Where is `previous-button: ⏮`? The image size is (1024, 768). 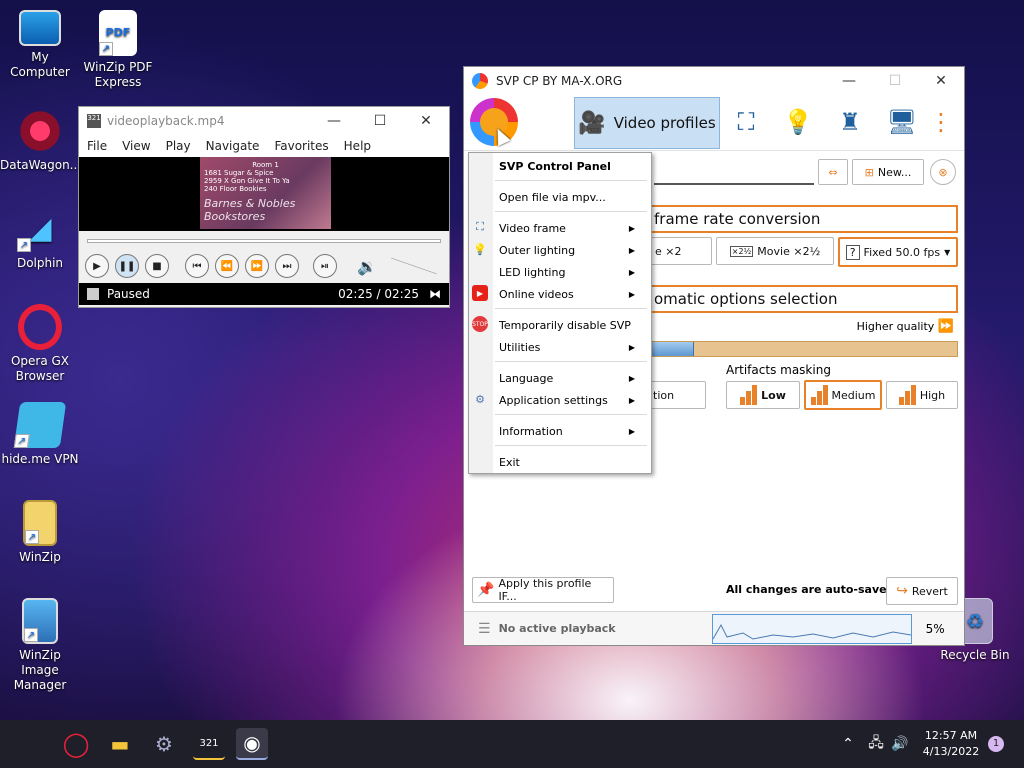 previous-button: ⏮ is located at coordinates (197, 266).